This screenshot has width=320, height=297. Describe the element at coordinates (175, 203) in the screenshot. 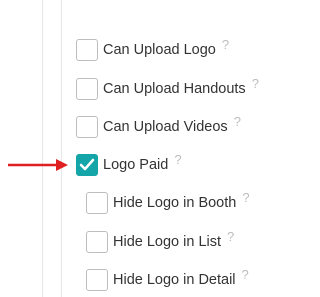

I see `option-label: Hide Logo in Booth` at that location.